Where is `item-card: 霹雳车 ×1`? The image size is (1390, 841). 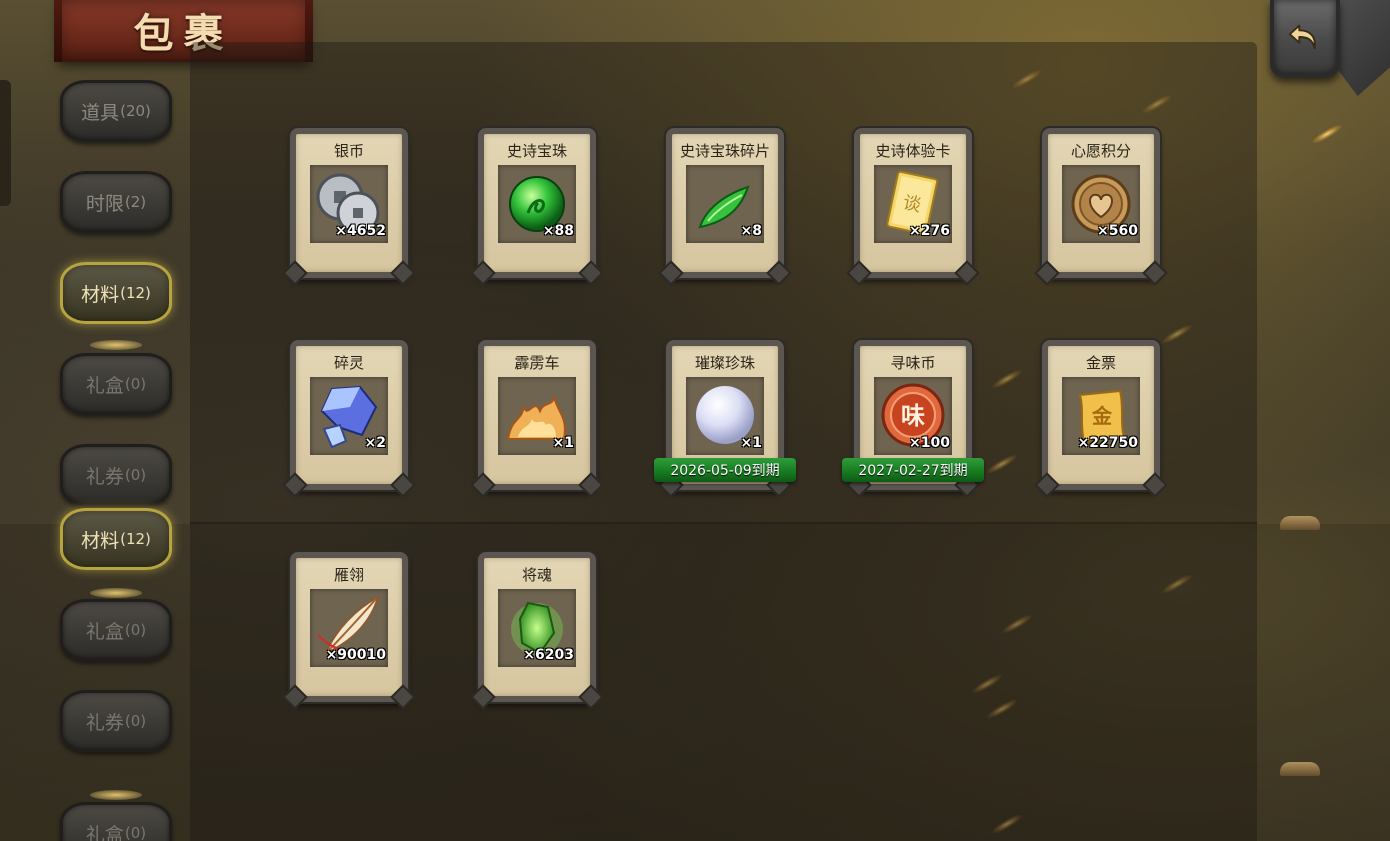
item-card: 霹雳车 ×1 is located at coordinates (537, 415).